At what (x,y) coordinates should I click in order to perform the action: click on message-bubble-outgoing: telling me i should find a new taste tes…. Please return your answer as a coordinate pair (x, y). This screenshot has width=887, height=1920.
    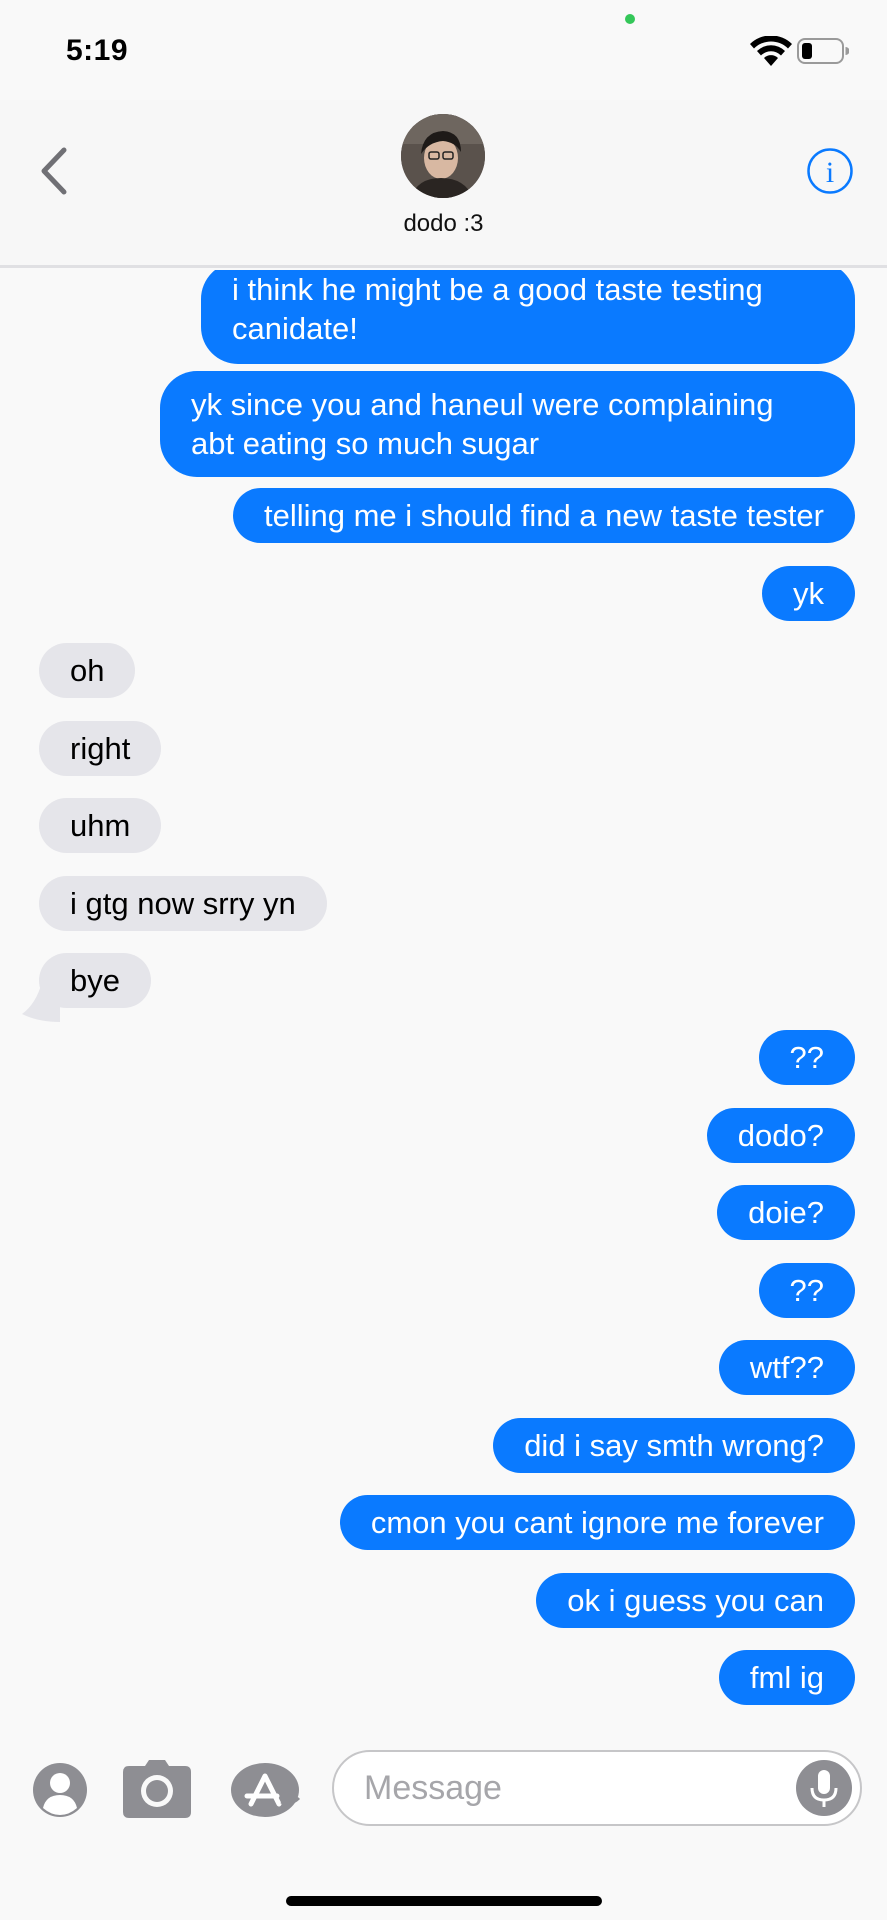
    Looking at the image, I should click on (543, 515).